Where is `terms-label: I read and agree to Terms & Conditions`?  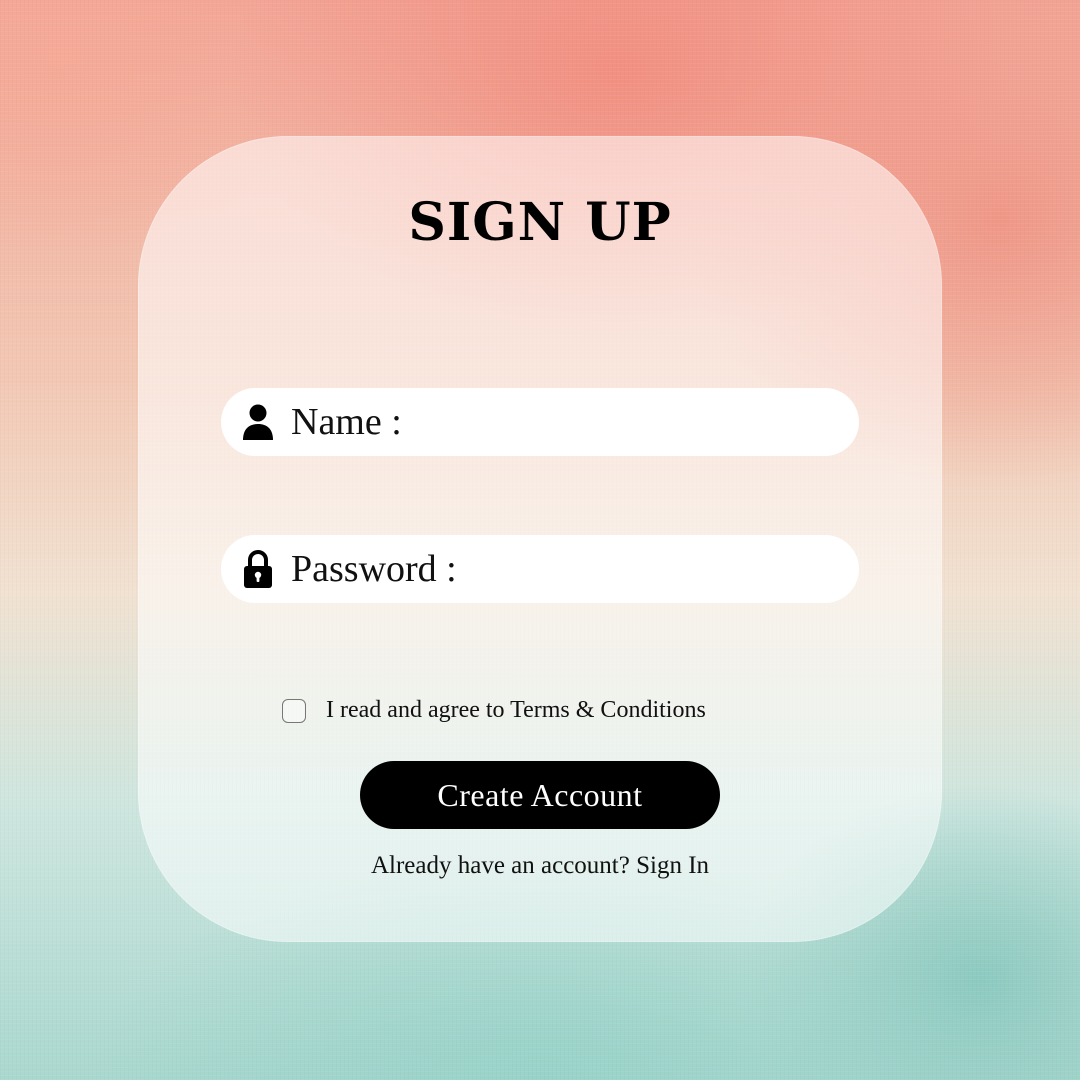 terms-label: I read and agree to Terms & Conditions is located at coordinates (516, 710).